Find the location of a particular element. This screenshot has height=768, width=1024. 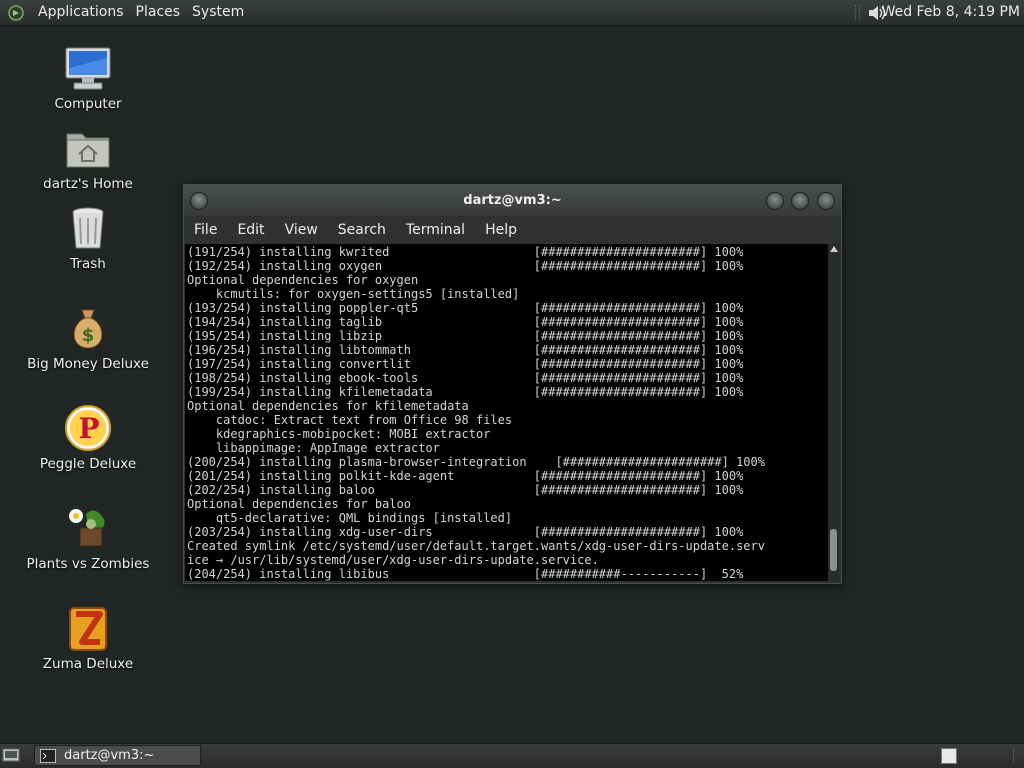

peggle-icon: P is located at coordinates (88, 428).